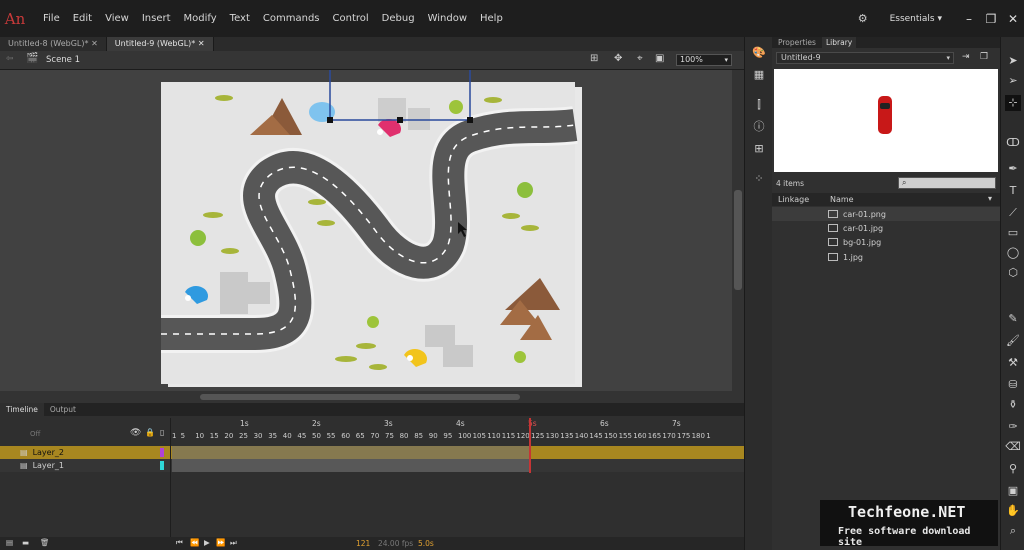 Image resolution: width=1024 pixels, height=550 pixels. I want to click on menu-text: Text, so click(240, 18).